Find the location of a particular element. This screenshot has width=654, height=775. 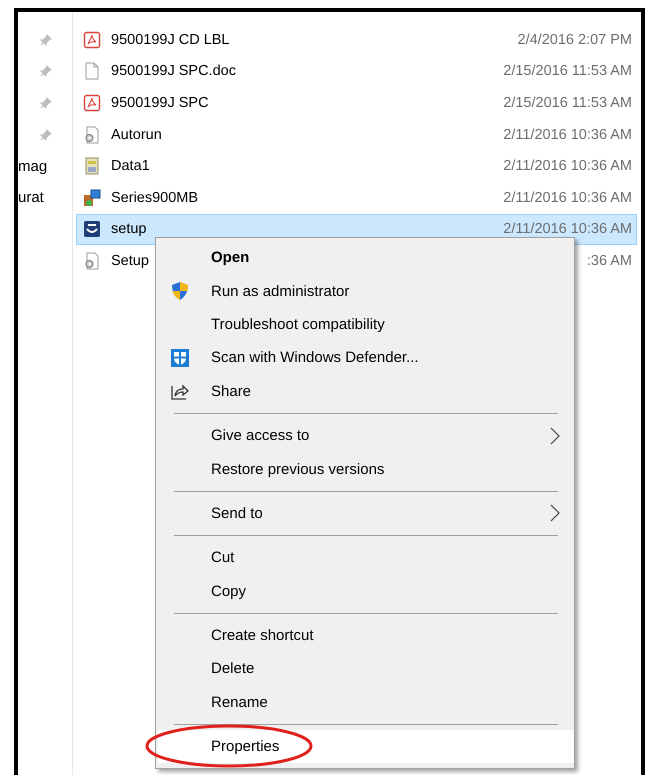

file-name: Setup is located at coordinates (130, 260).